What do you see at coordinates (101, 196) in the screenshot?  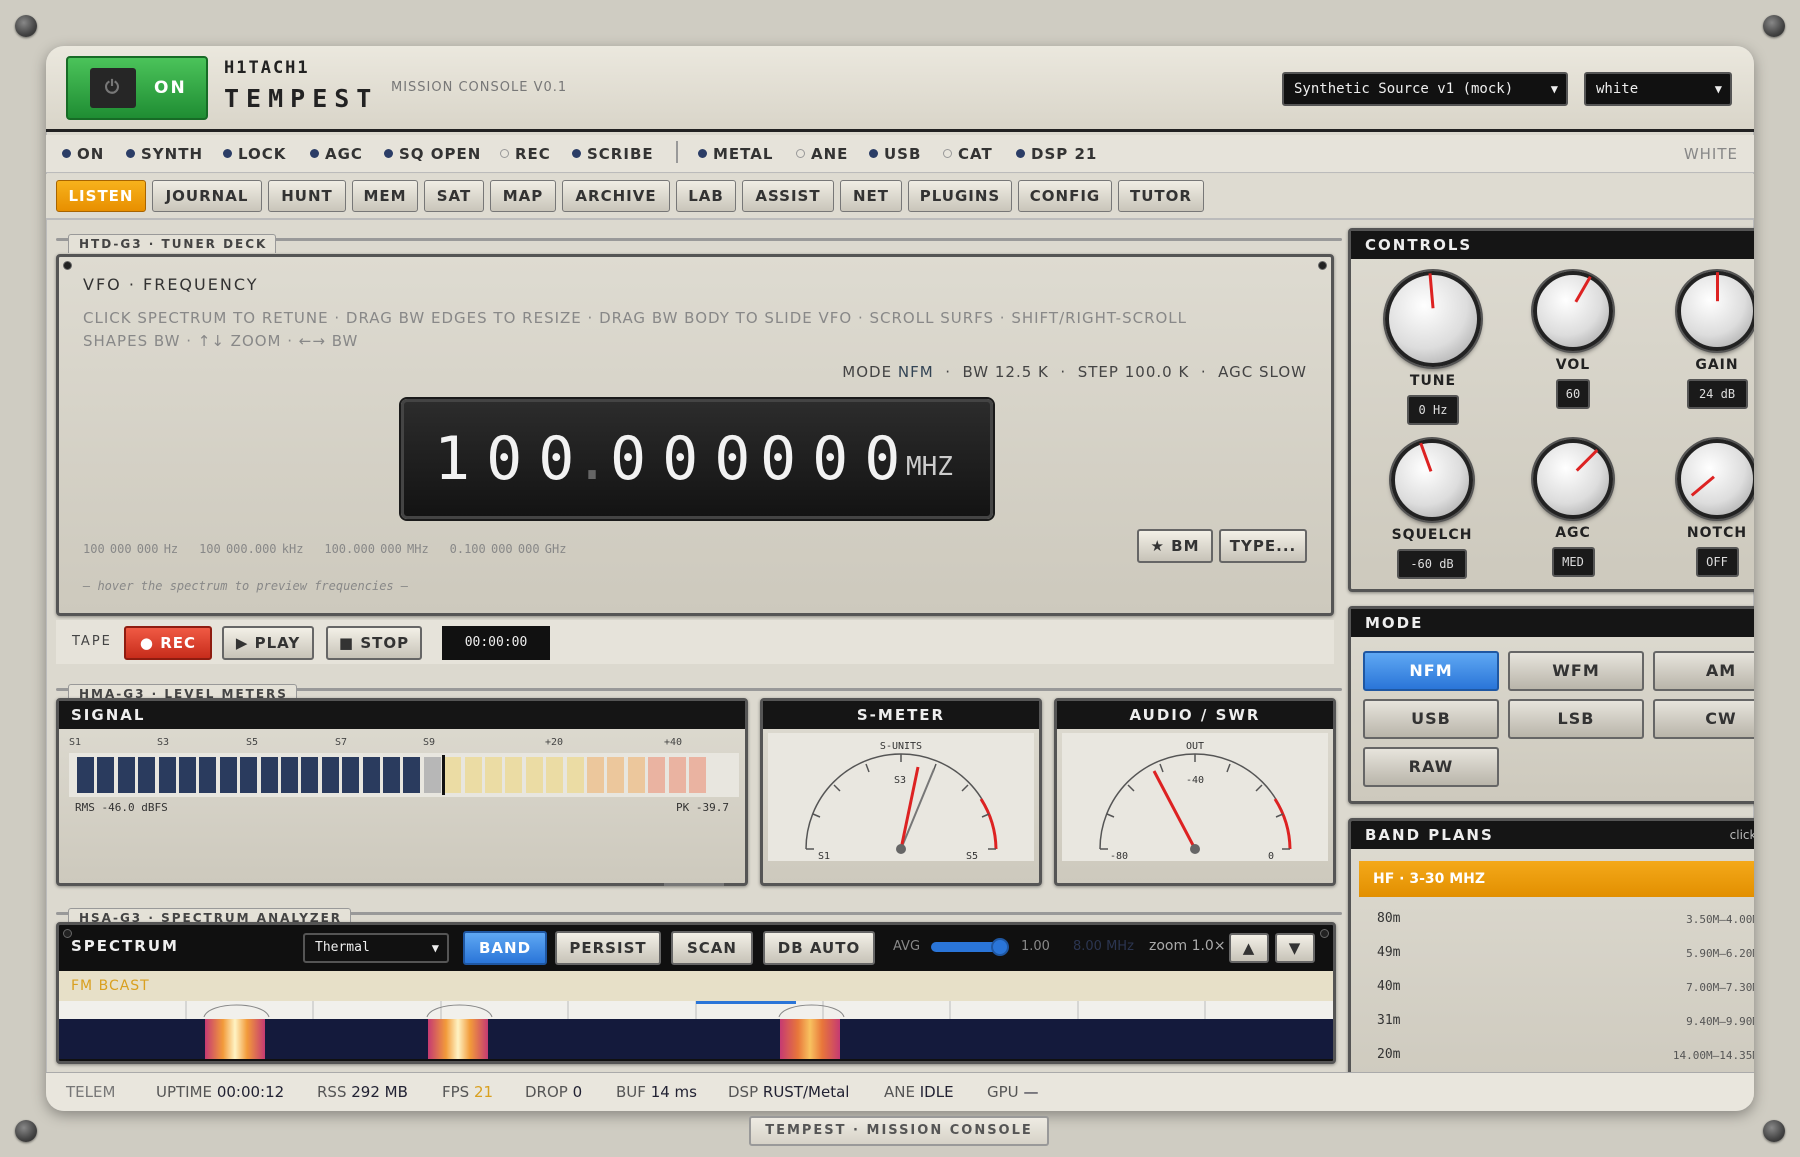 I see `tab-listen: LISTEN` at bounding box center [101, 196].